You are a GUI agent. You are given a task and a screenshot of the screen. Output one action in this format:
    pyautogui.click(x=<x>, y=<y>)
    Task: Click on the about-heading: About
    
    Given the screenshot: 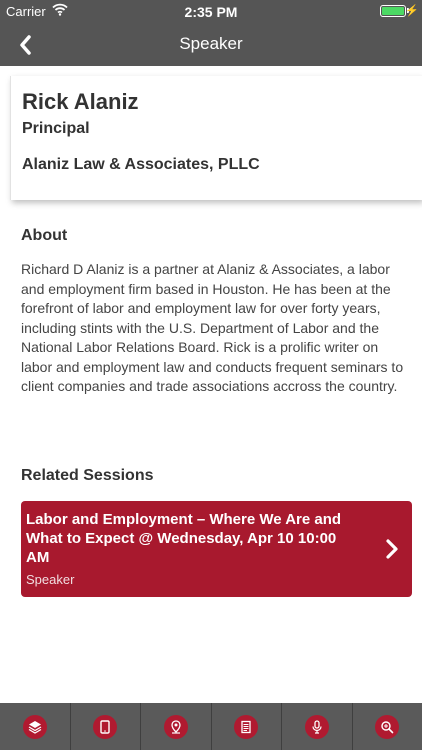 What is the action you would take?
    pyautogui.click(x=44, y=235)
    